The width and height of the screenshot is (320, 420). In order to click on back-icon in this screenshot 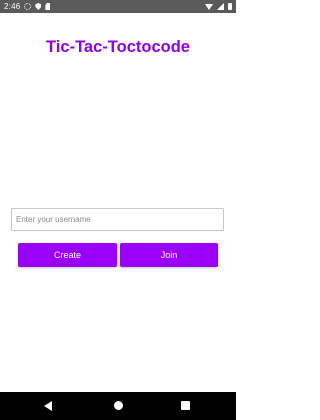, I will do `click(48, 406)`.